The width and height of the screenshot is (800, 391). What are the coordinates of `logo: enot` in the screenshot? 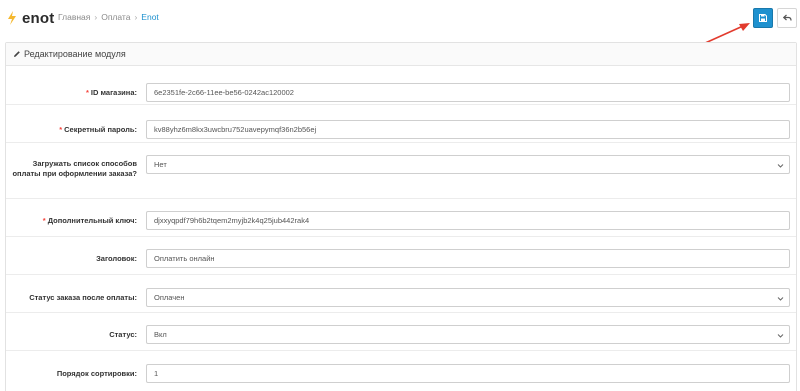 It's located at (30, 18).